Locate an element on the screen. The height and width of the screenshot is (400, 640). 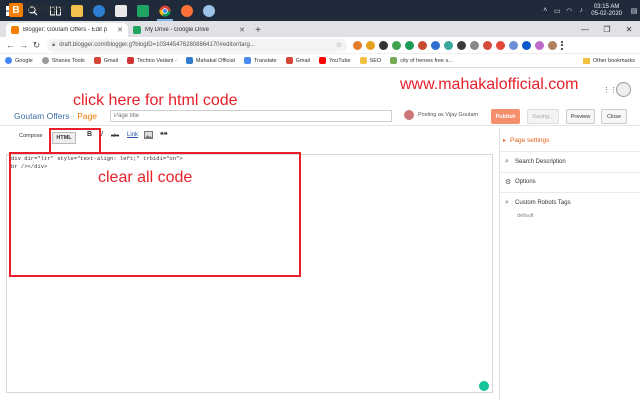
bookmark-seo: SEO is located at coordinates (370, 60).